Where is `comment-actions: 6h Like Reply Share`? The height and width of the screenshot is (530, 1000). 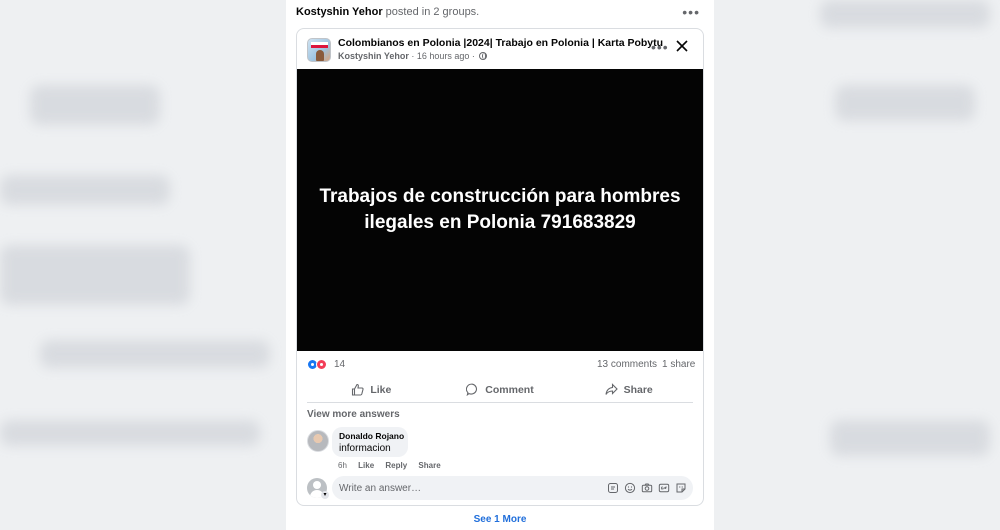
comment-actions: 6h Like Reply Share is located at coordinates (394, 465).